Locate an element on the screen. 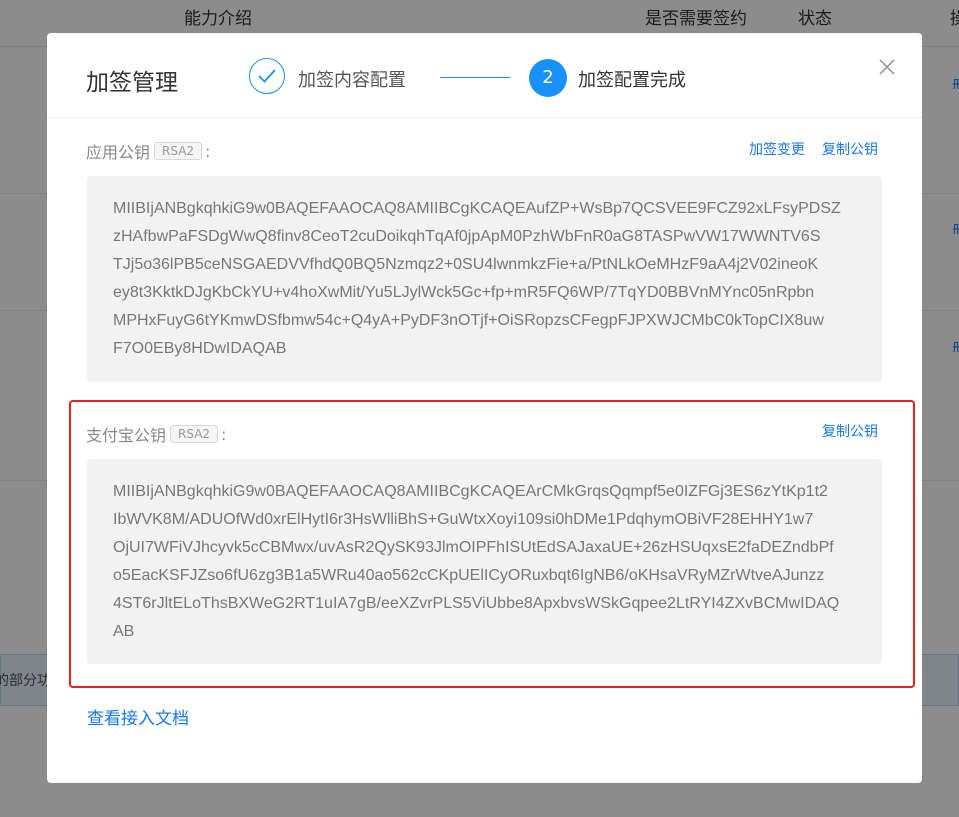  app-public-key-line: F7O0EBy8HDwIDAQAB is located at coordinates (200, 348).